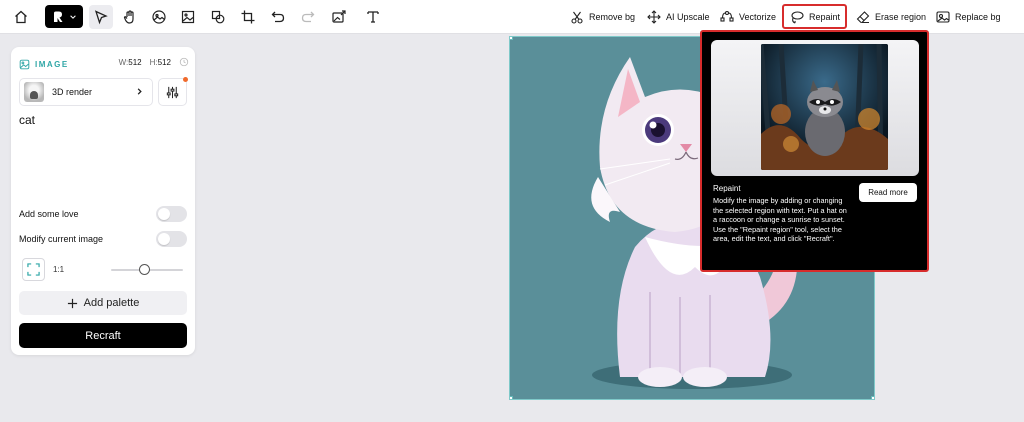 Image resolution: width=1024 pixels, height=422 pixels. I want to click on image-icon, so click(24, 64).